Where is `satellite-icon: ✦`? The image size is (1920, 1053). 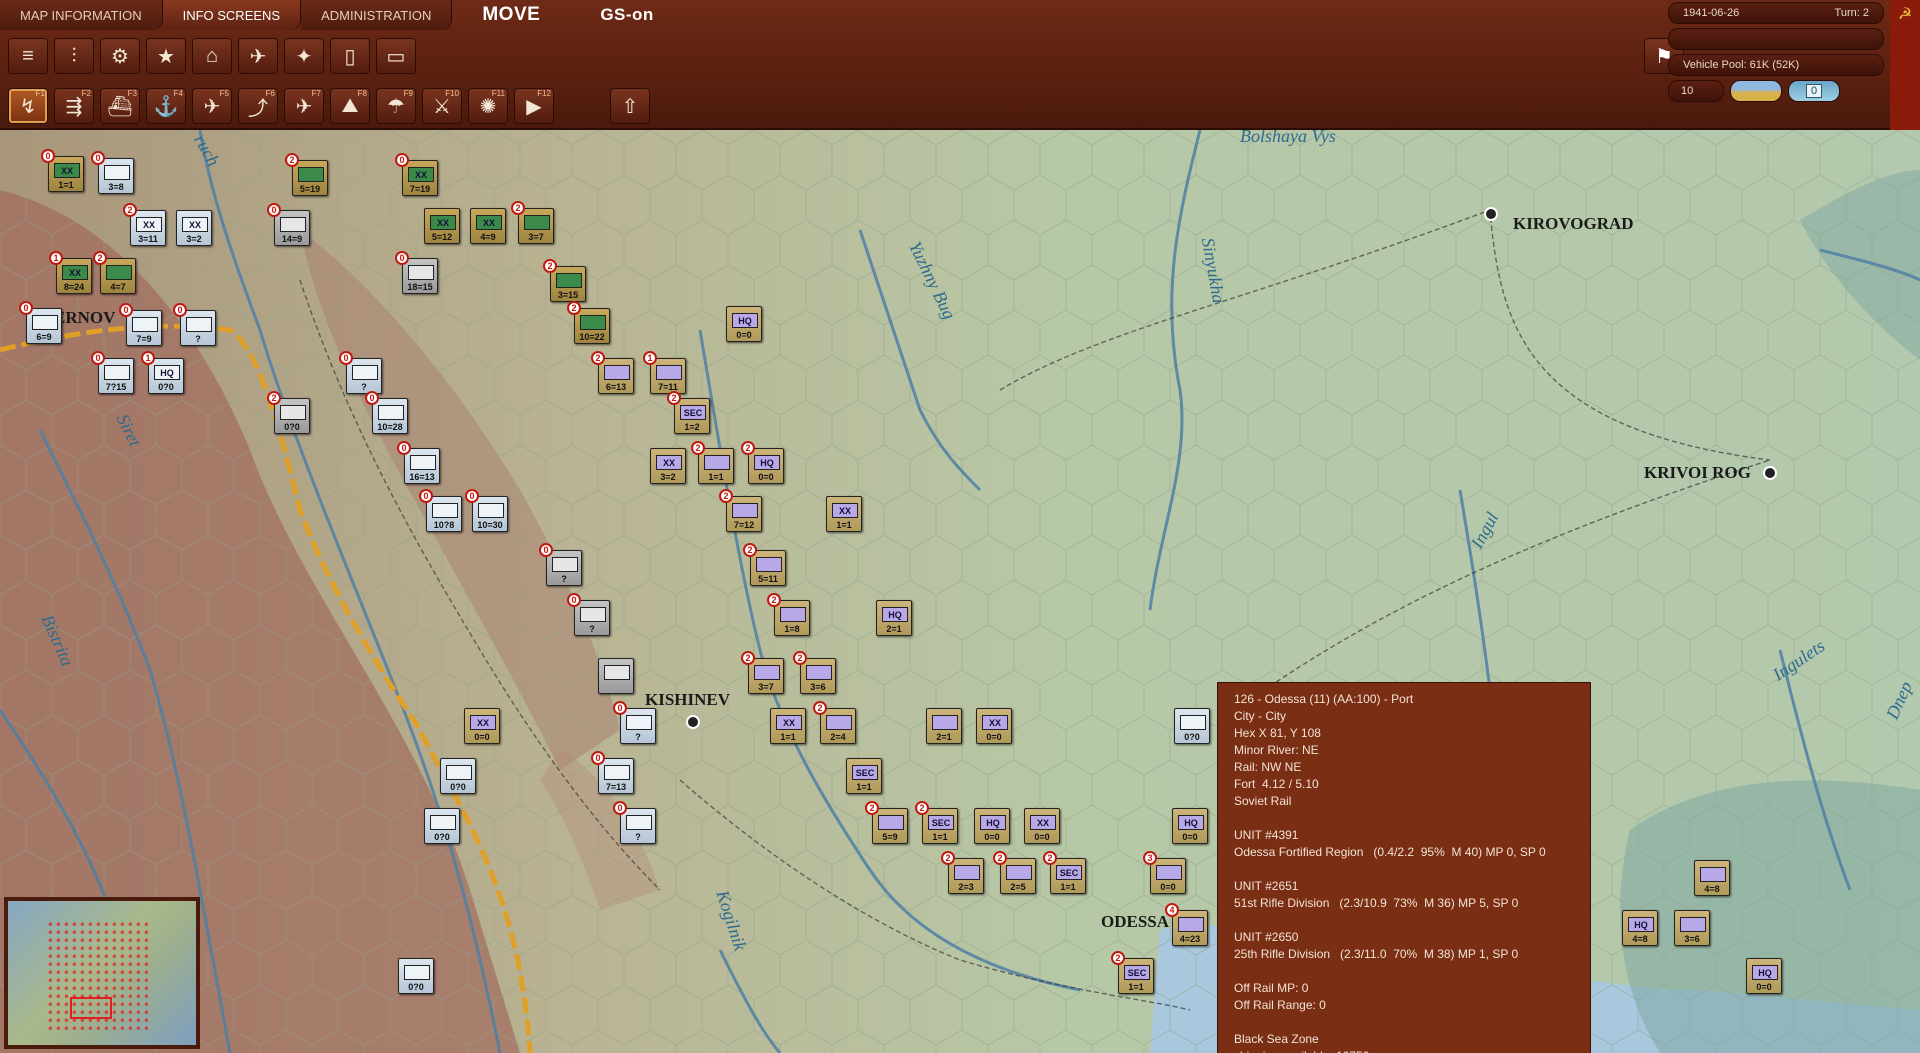
satellite-icon: ✦ is located at coordinates (304, 56).